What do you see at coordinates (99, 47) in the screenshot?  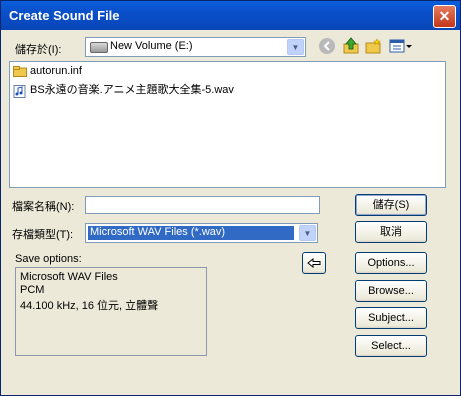 I see `drive-icon` at bounding box center [99, 47].